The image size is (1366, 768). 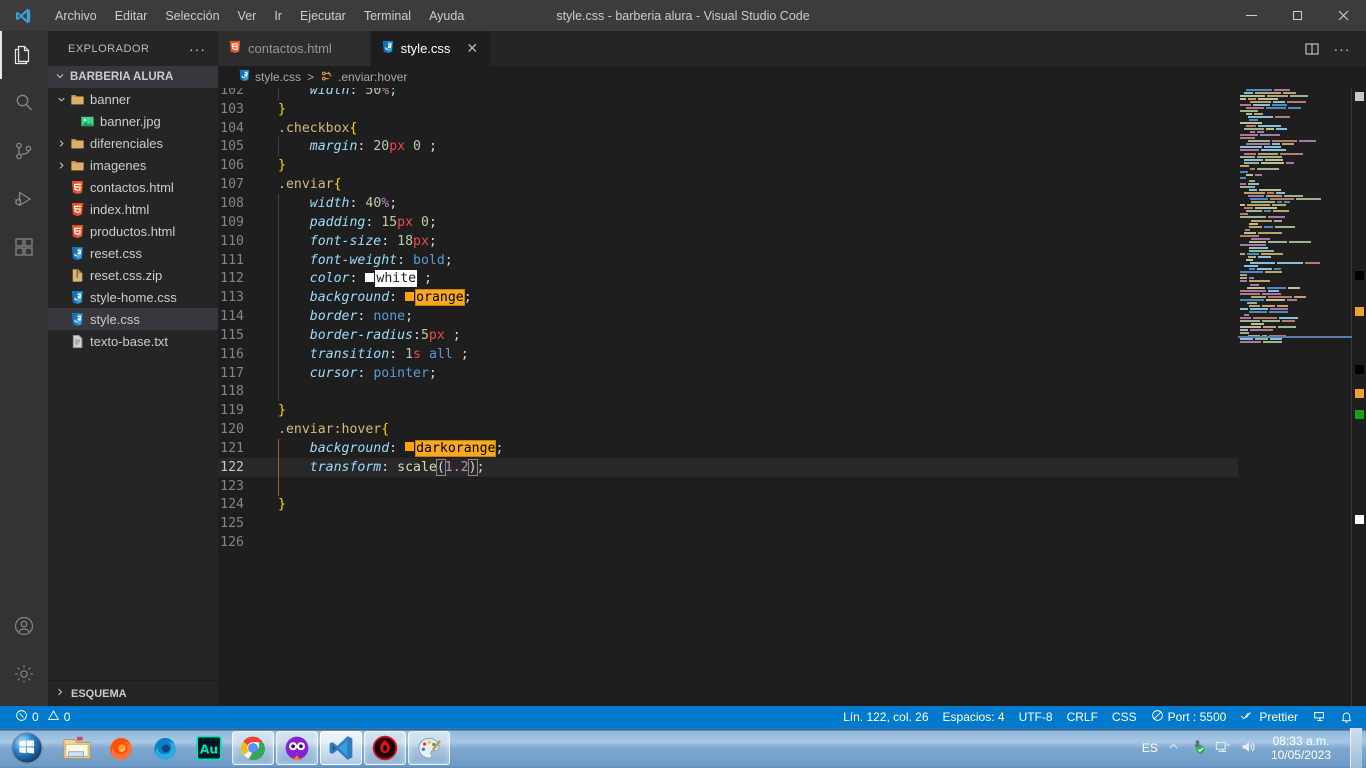 I want to click on line-number: 114, so click(x=232, y=317).